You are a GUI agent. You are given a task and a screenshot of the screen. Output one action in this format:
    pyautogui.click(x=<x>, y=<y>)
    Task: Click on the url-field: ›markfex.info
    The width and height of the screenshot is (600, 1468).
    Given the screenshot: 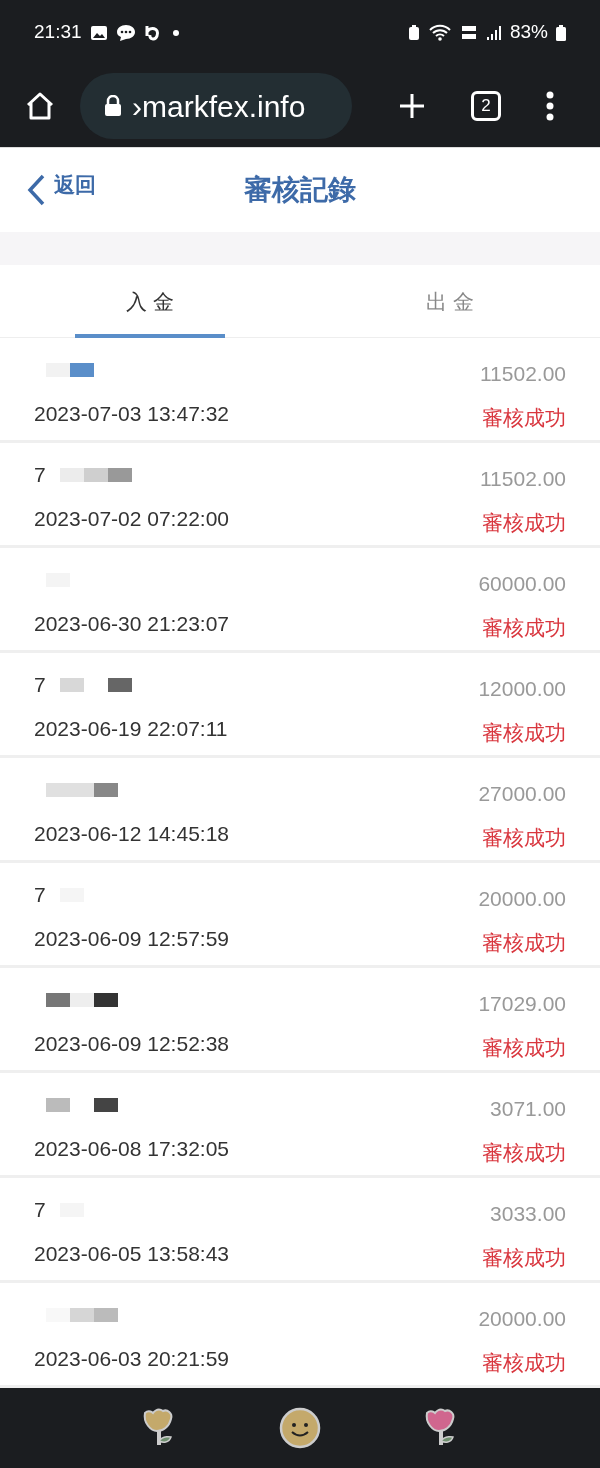 What is the action you would take?
    pyautogui.click(x=216, y=106)
    